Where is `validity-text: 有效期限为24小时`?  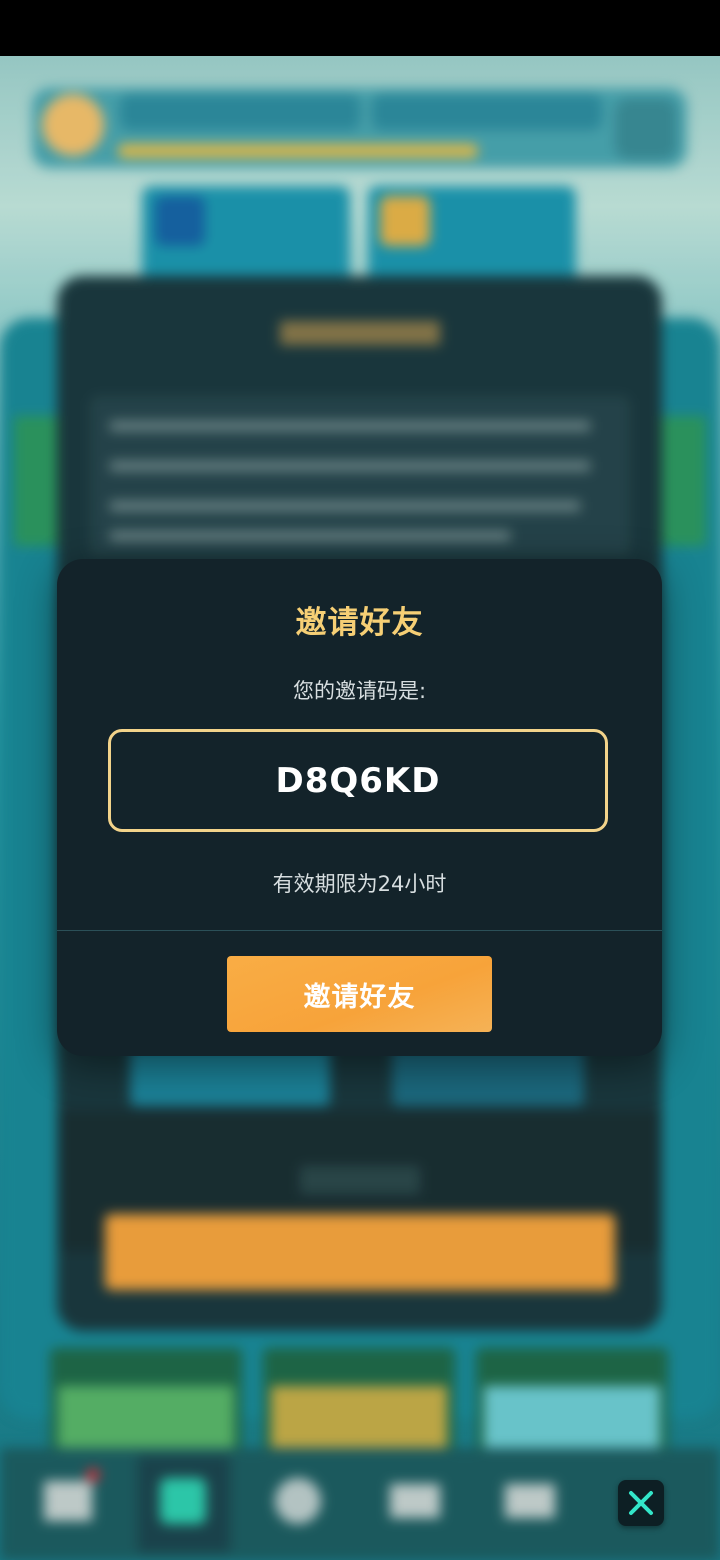
validity-text: 有效期限为24小时 is located at coordinates (359, 884).